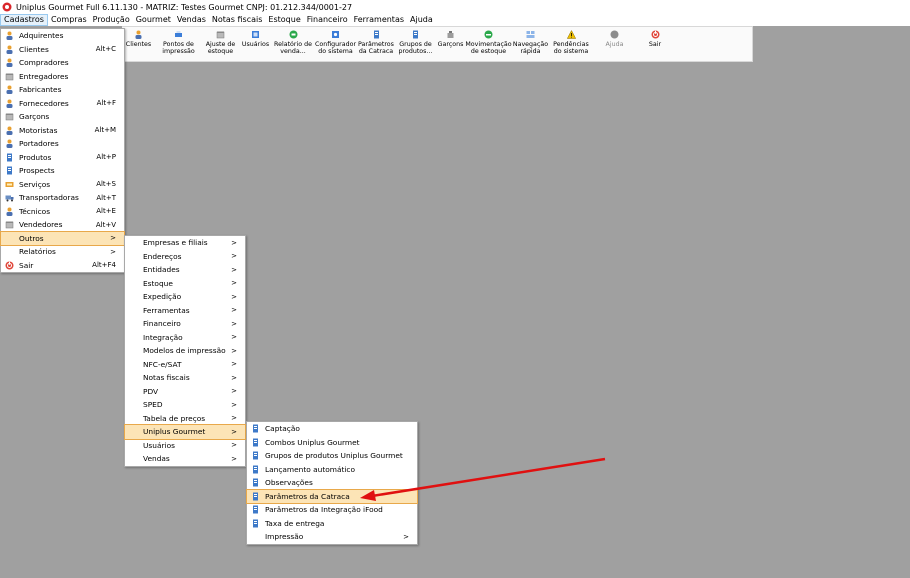 Image resolution: width=910 pixels, height=578 pixels. I want to click on menu-item-clientes: Clientes Alt+C, so click(62, 50).